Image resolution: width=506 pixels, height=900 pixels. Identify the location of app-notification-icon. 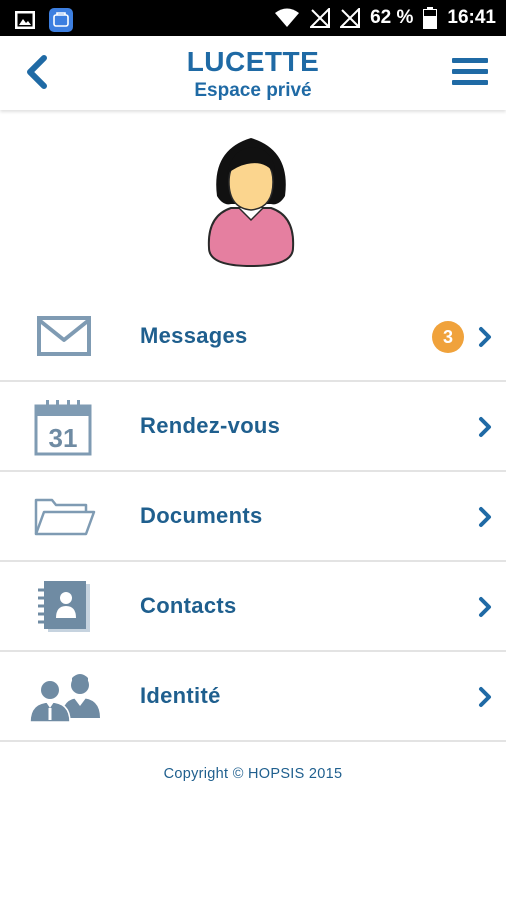
(61, 20).